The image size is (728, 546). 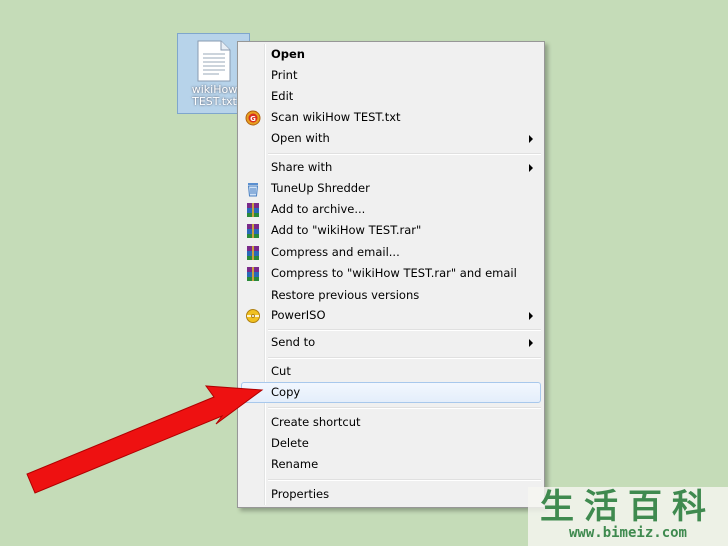 I want to click on watermark-url: www.bimeiz.com, so click(x=627, y=533).